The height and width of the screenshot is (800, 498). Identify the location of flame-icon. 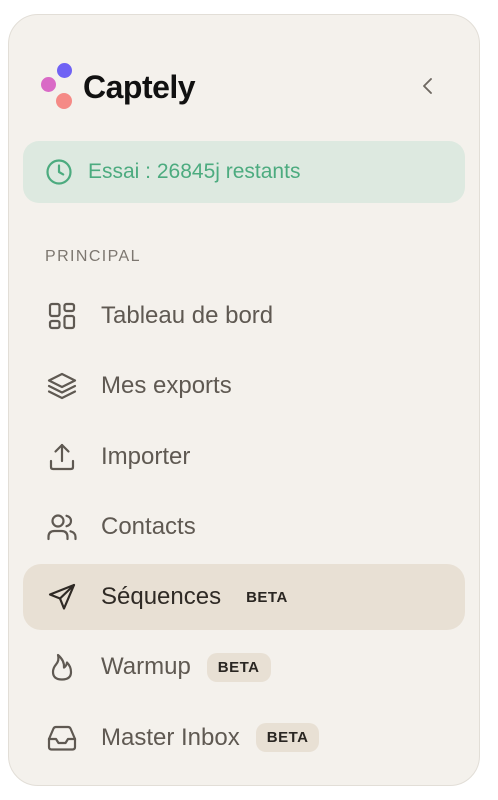
(62, 667).